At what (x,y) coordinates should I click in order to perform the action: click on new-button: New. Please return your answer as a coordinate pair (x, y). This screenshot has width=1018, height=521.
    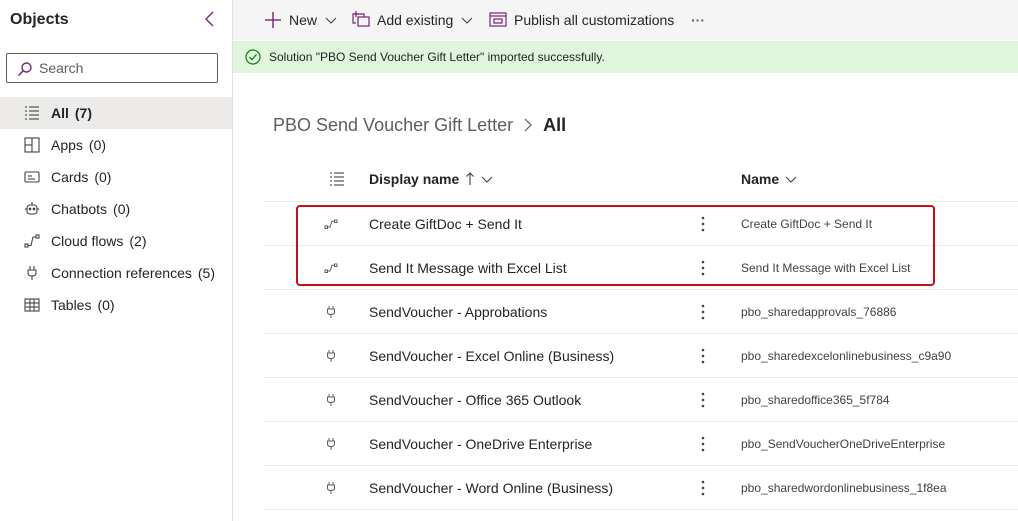
    Looking at the image, I should click on (304, 20).